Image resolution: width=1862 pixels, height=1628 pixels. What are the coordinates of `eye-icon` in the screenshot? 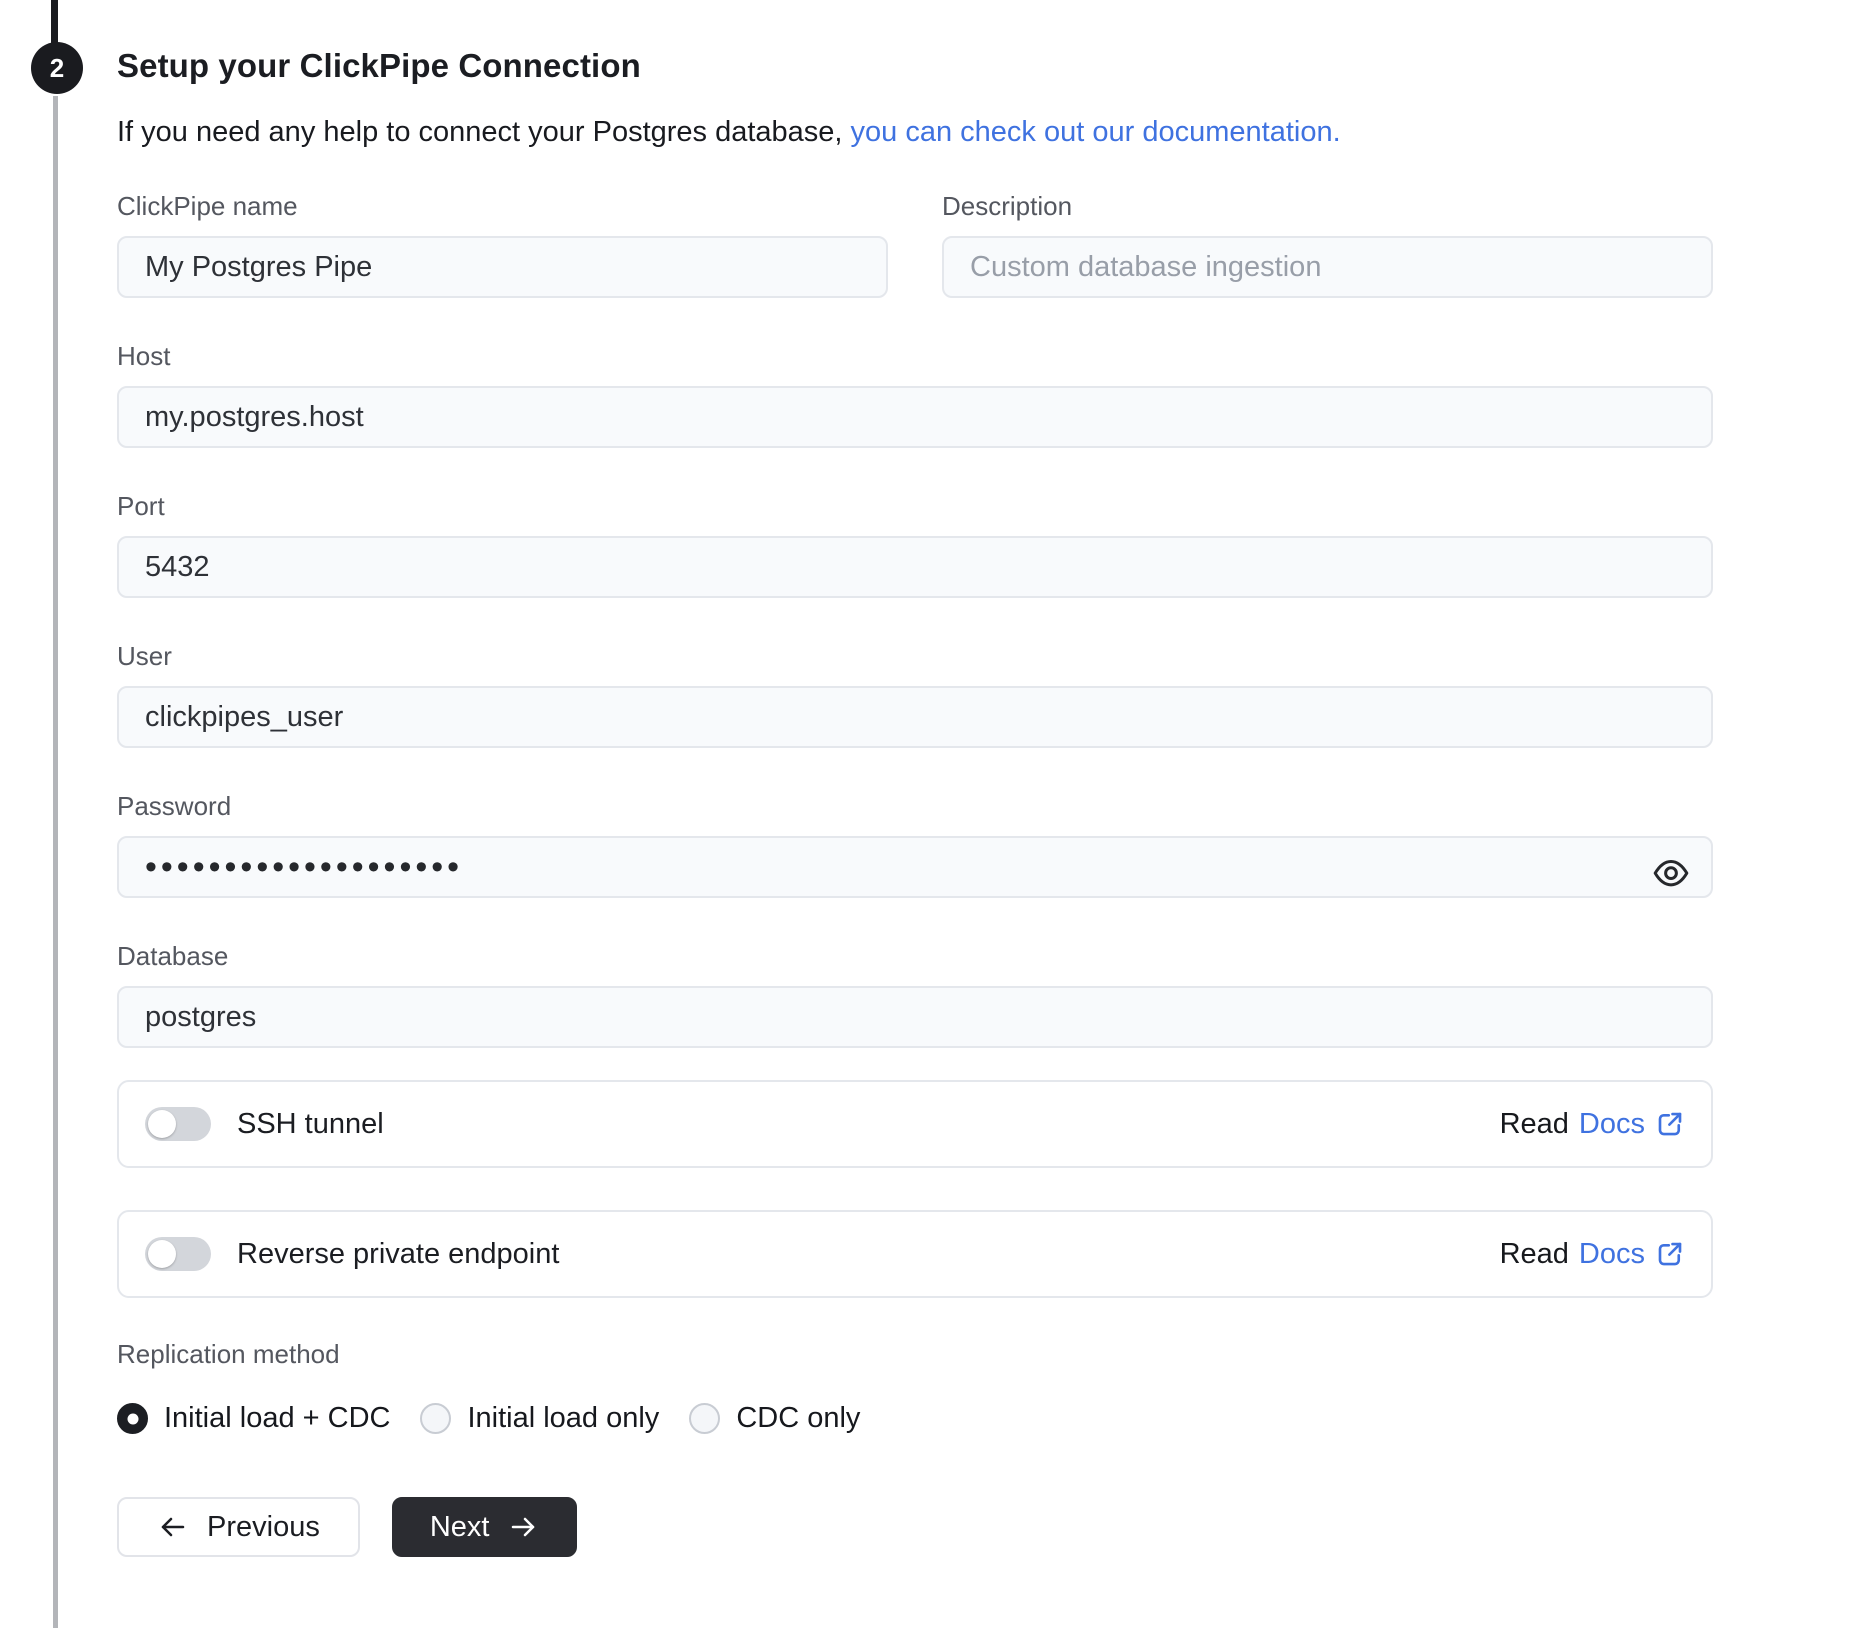 It's located at (1671, 873).